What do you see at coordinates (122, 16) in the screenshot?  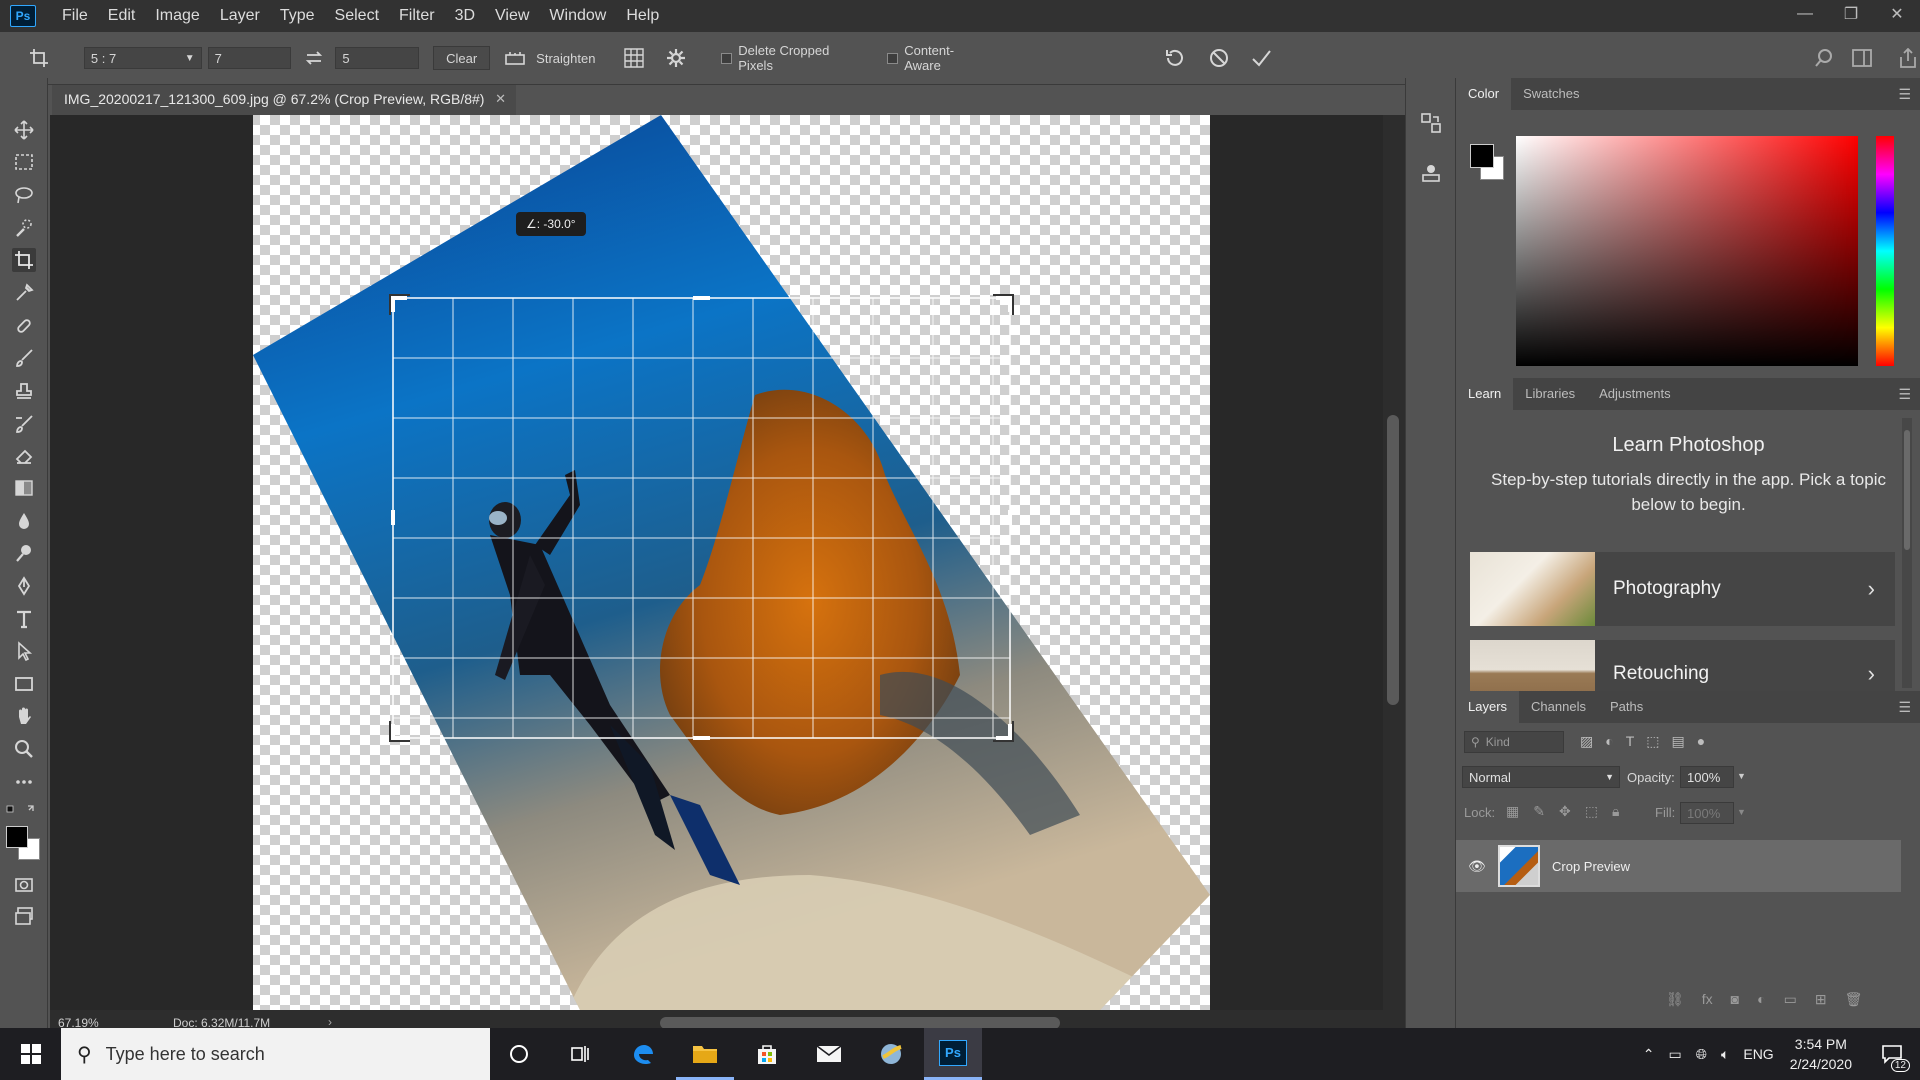 I see `menu-edit: Edit` at bounding box center [122, 16].